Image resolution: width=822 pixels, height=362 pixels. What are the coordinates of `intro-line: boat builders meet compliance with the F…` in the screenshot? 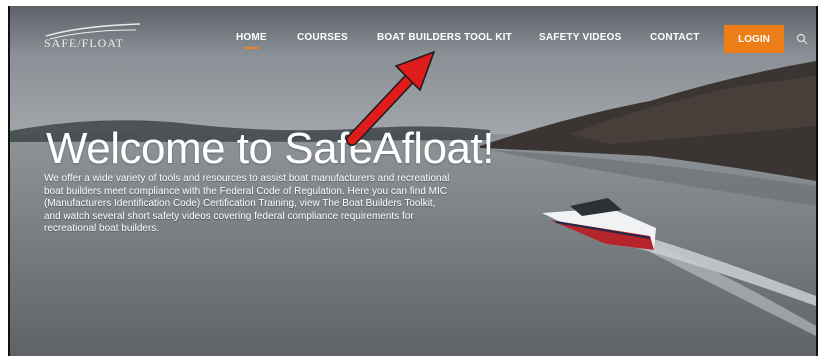 It's located at (245, 191).